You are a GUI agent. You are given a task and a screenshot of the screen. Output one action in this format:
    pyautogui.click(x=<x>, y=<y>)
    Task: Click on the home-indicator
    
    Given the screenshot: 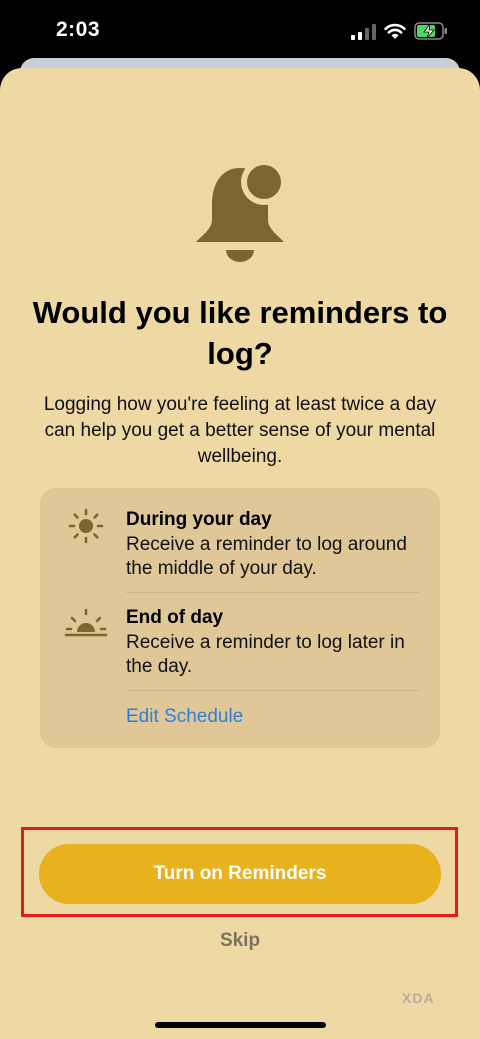 What is the action you would take?
    pyautogui.click(x=240, y=1025)
    